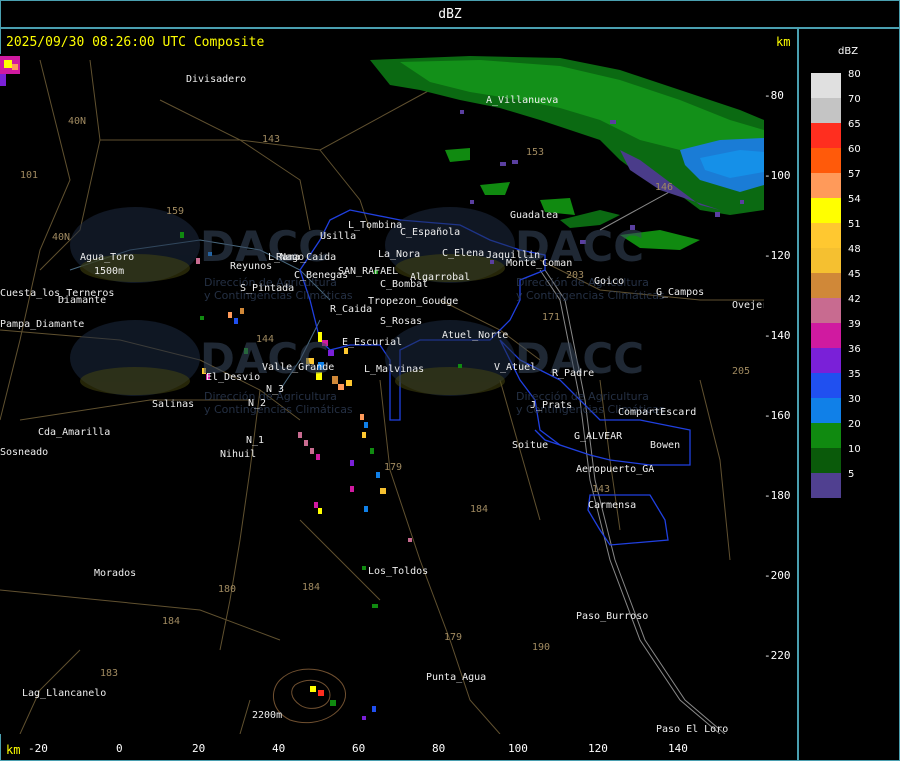  What do you see at coordinates (530, 445) in the screenshot?
I see `place-label: Soitue` at bounding box center [530, 445].